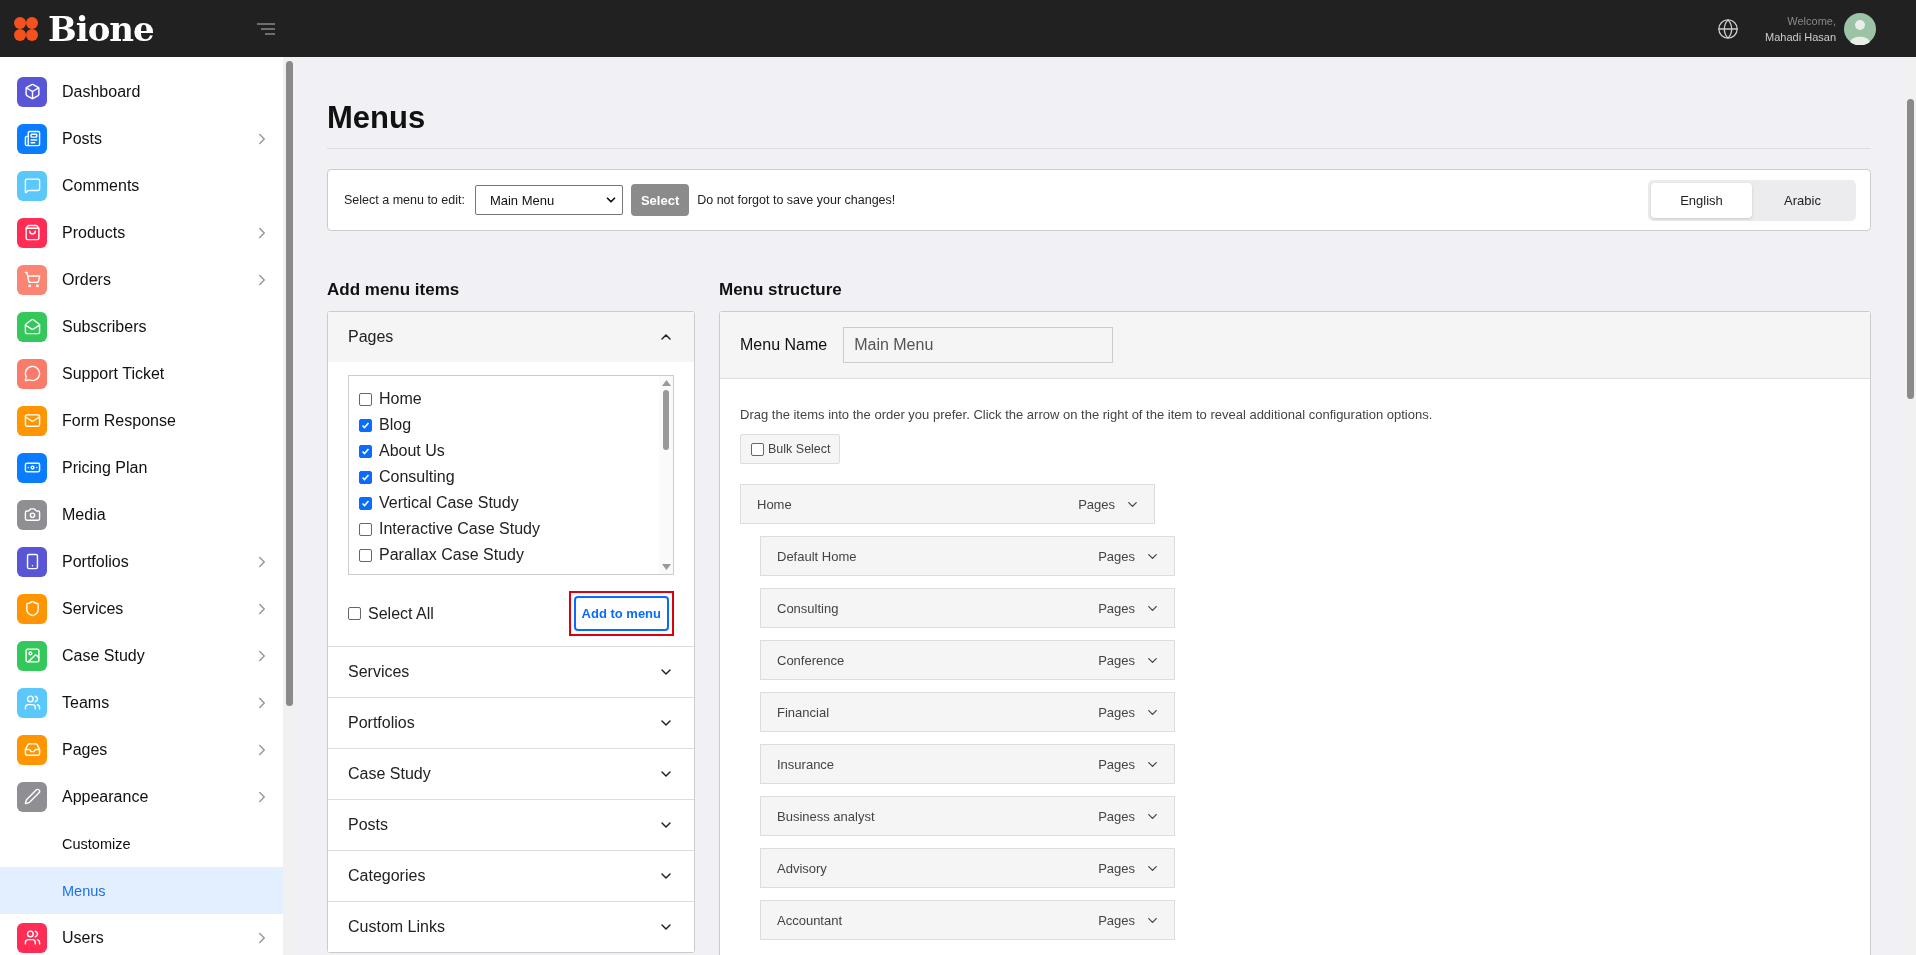  Describe the element at coordinates (504, 451) in the screenshot. I see `page-option: About Us` at that location.